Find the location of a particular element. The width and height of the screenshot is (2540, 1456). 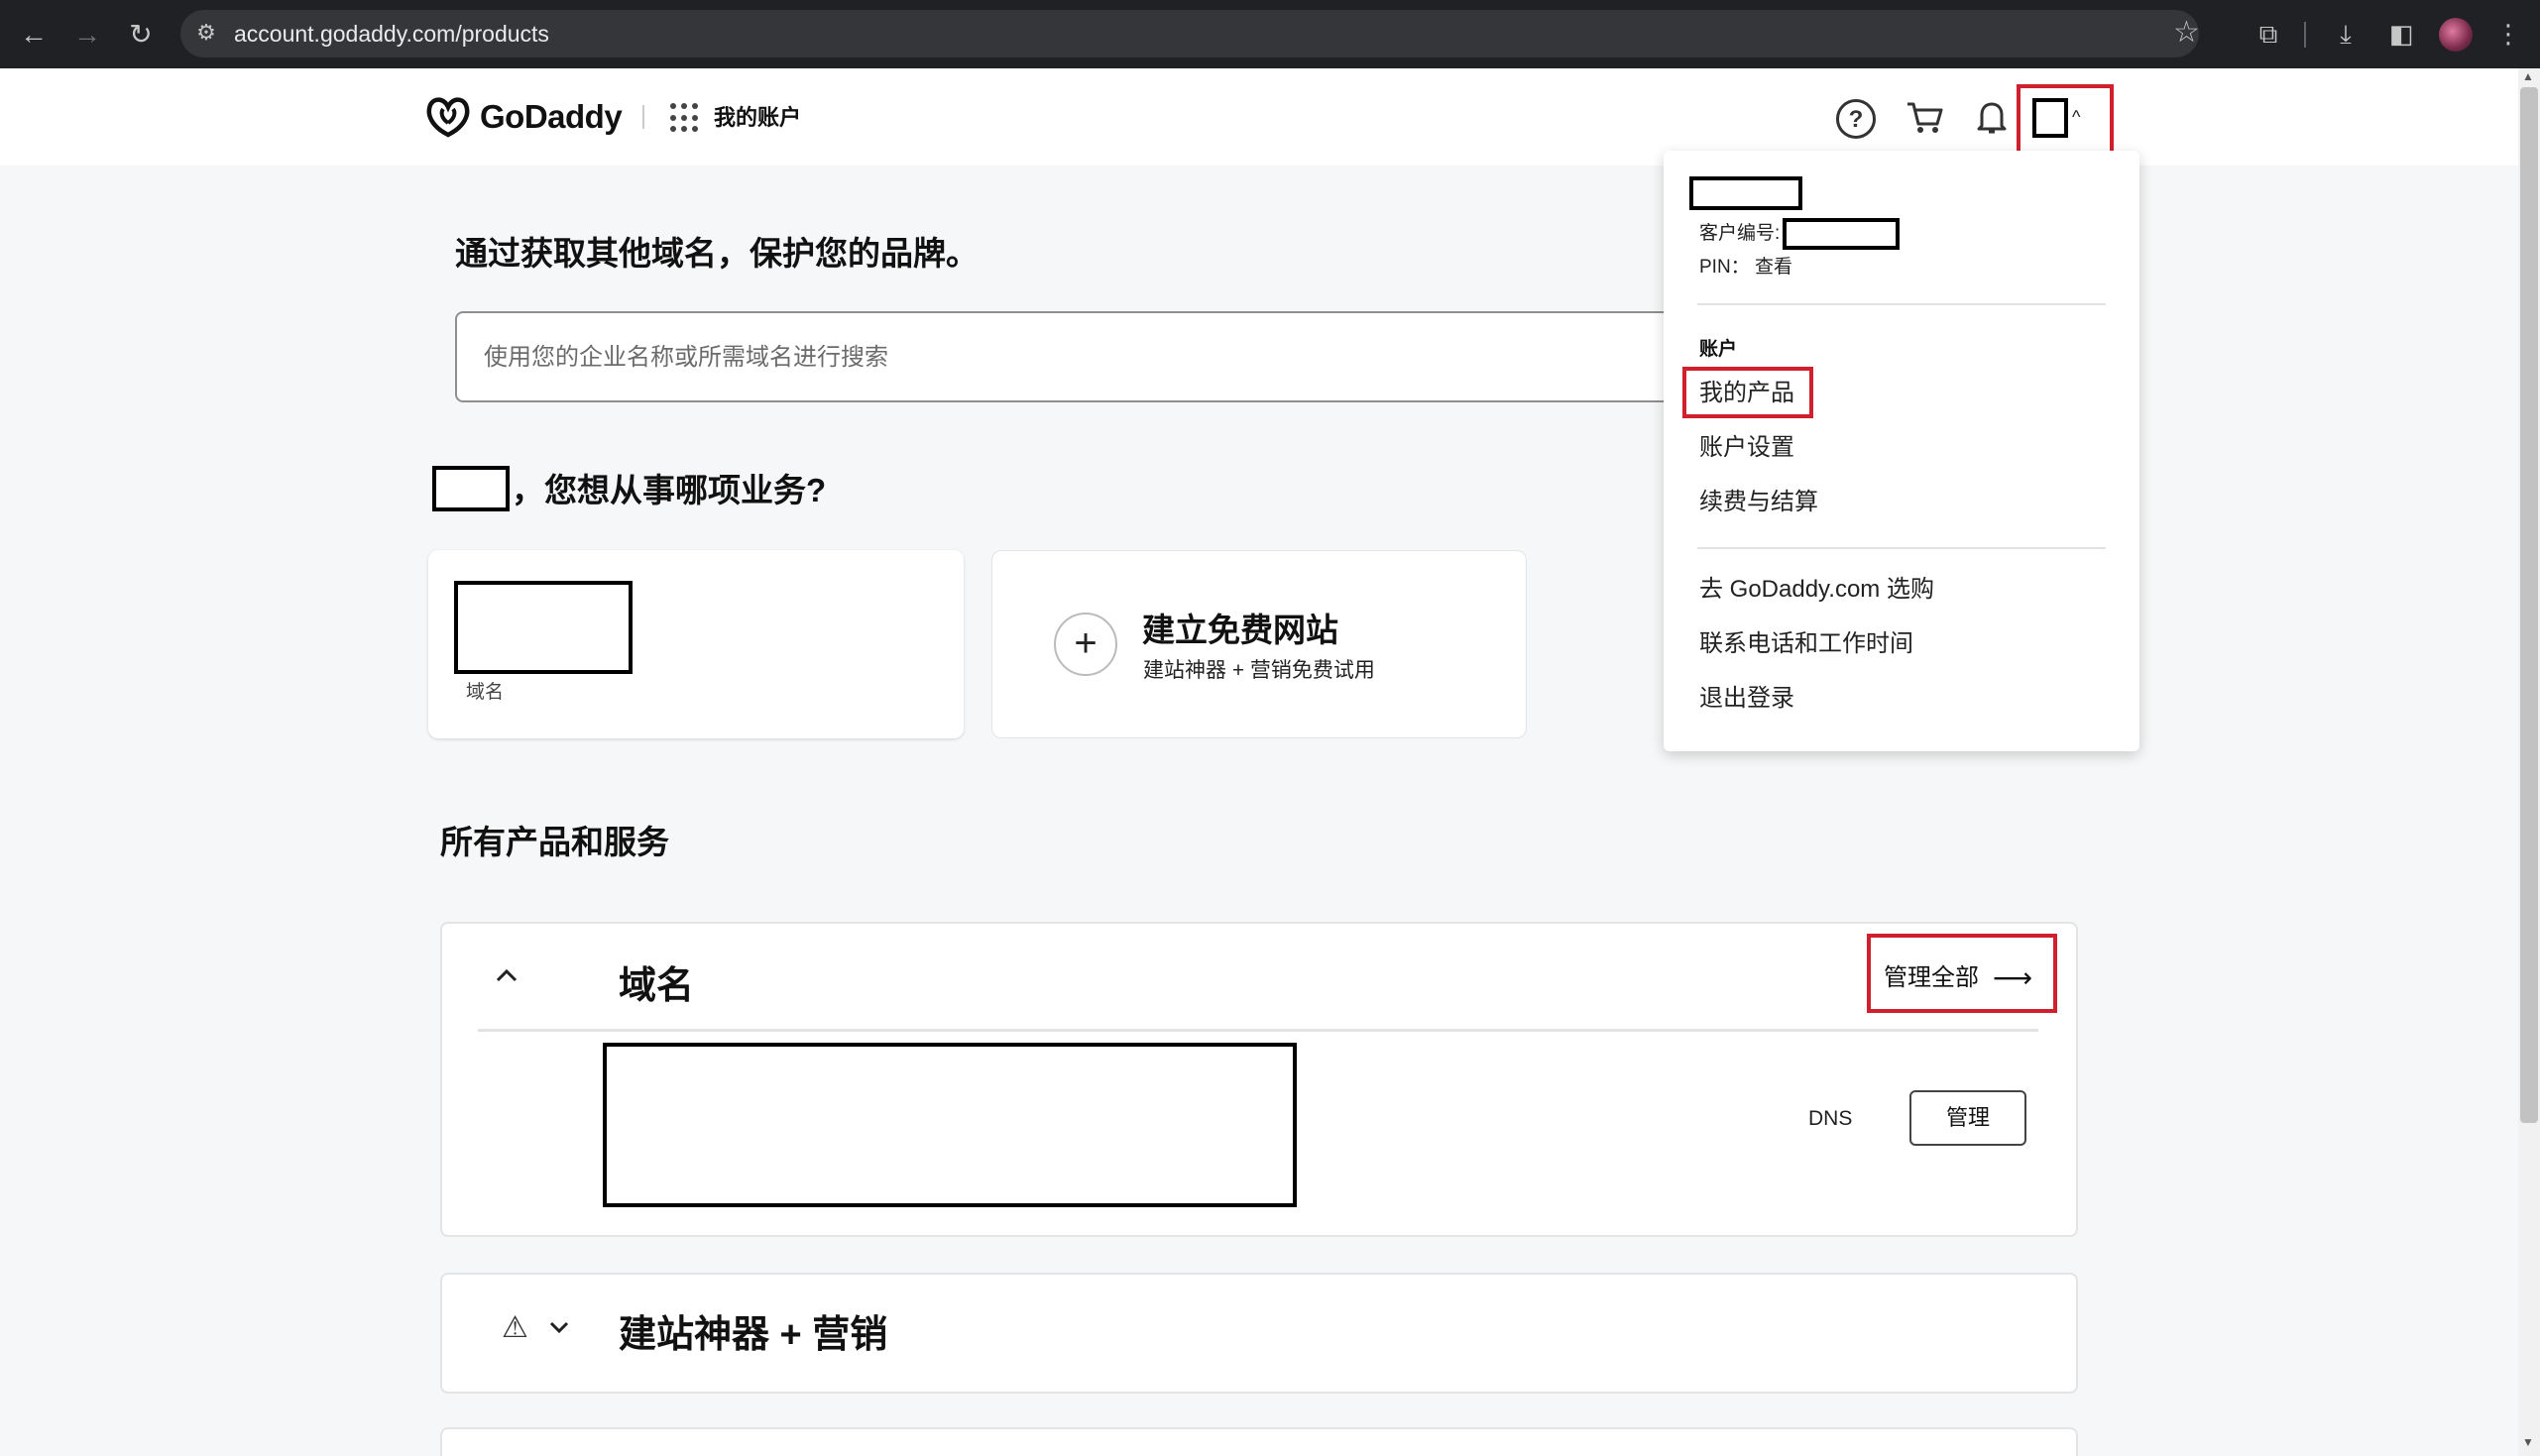

cart-icon is located at coordinates (1924, 118).